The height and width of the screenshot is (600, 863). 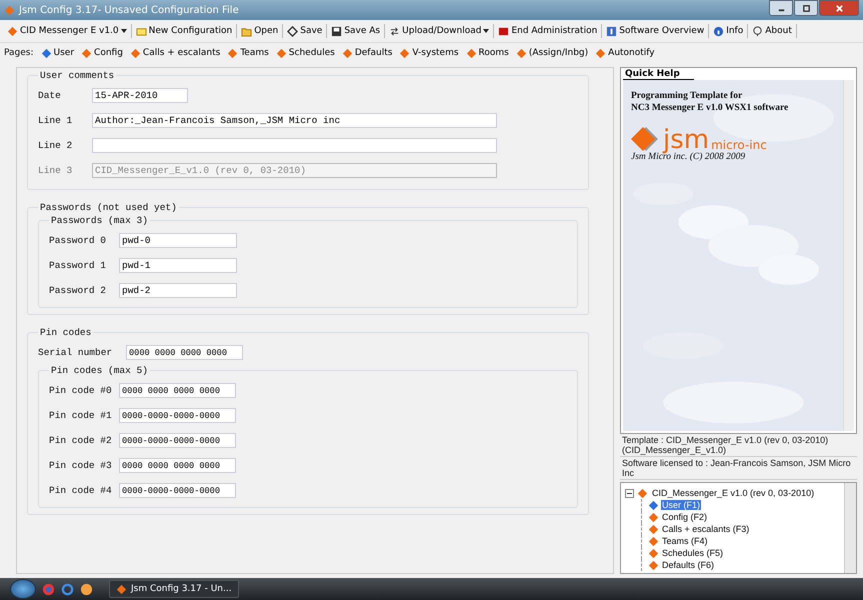 I want to click on field-label: Line 2, so click(x=56, y=145).